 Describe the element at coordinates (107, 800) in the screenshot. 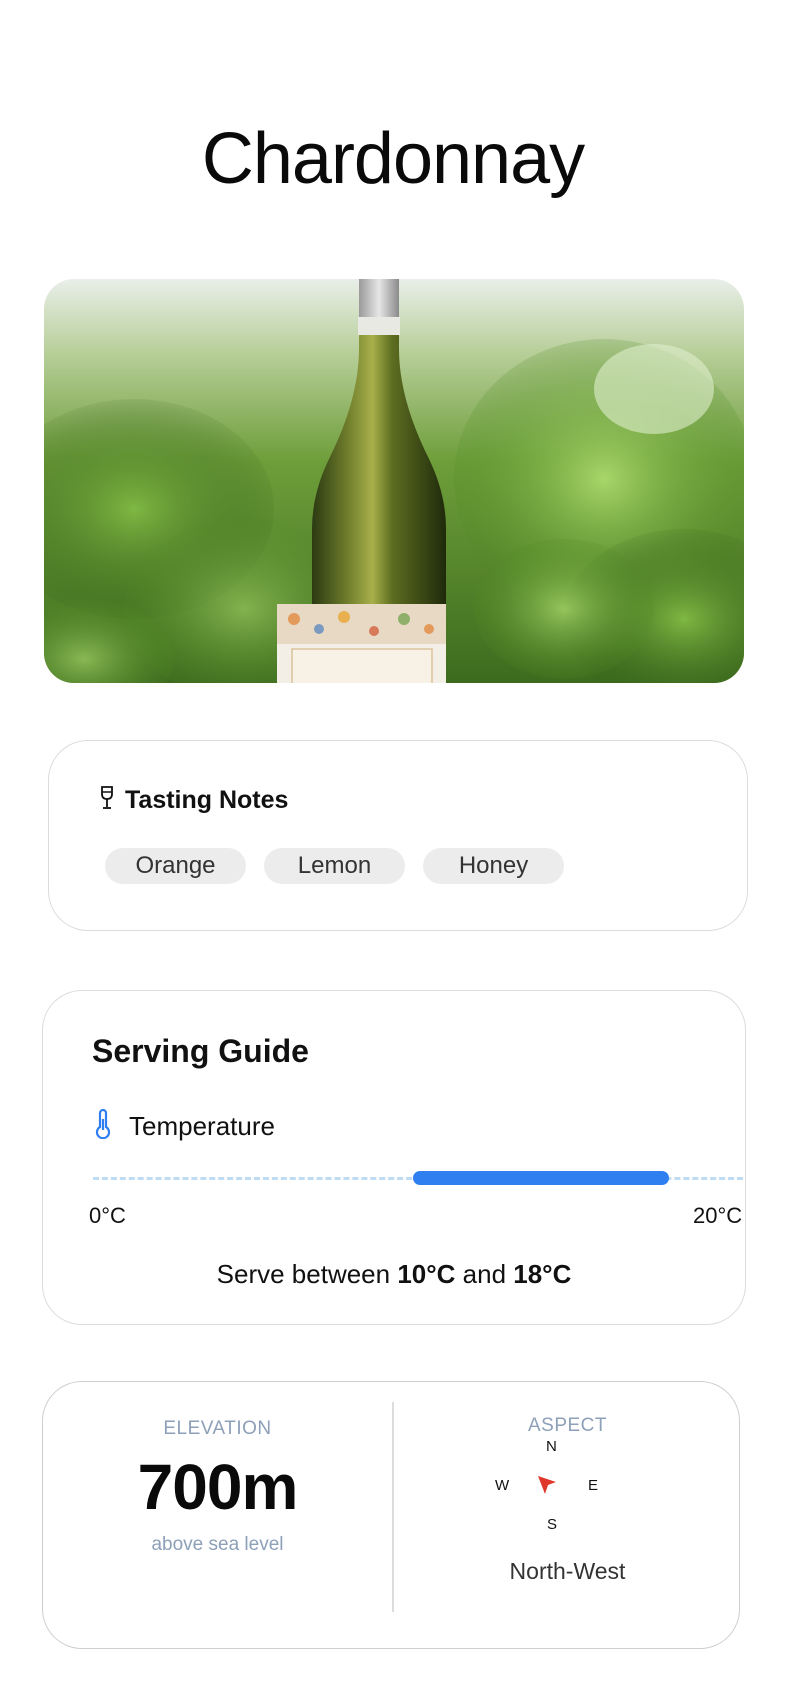

I see `wine-glass-icon` at that location.